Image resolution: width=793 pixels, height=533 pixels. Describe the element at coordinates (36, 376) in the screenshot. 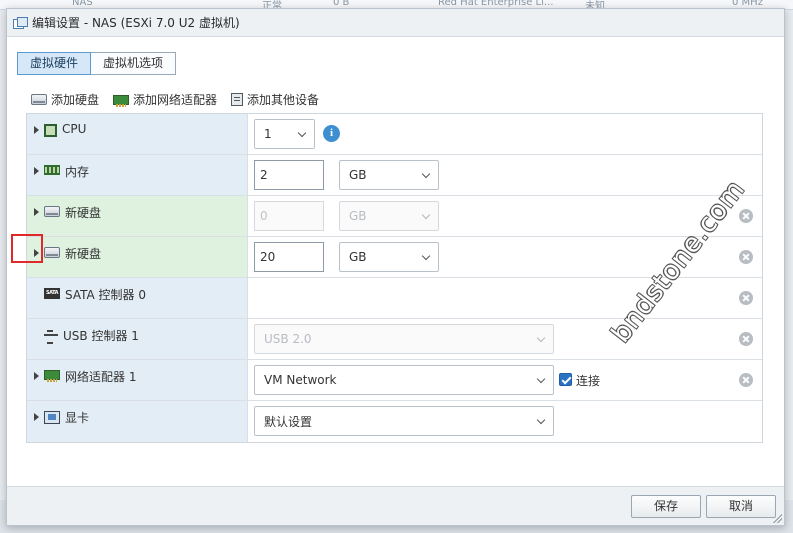

I see `expand-network-icon` at that location.